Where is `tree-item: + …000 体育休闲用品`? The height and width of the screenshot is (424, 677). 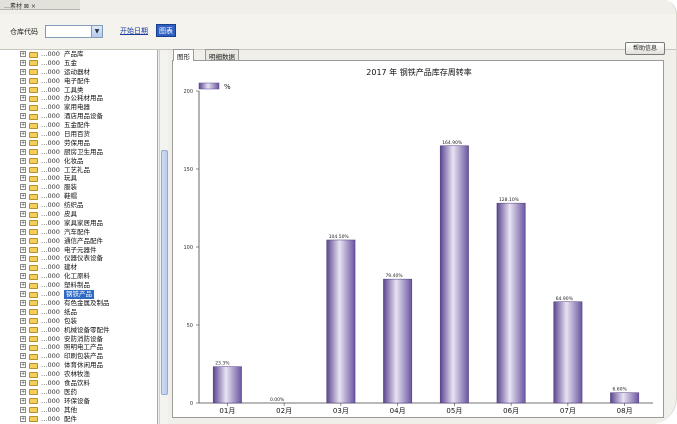 tree-item: + …000 体育休闲用品 is located at coordinates (78, 365).